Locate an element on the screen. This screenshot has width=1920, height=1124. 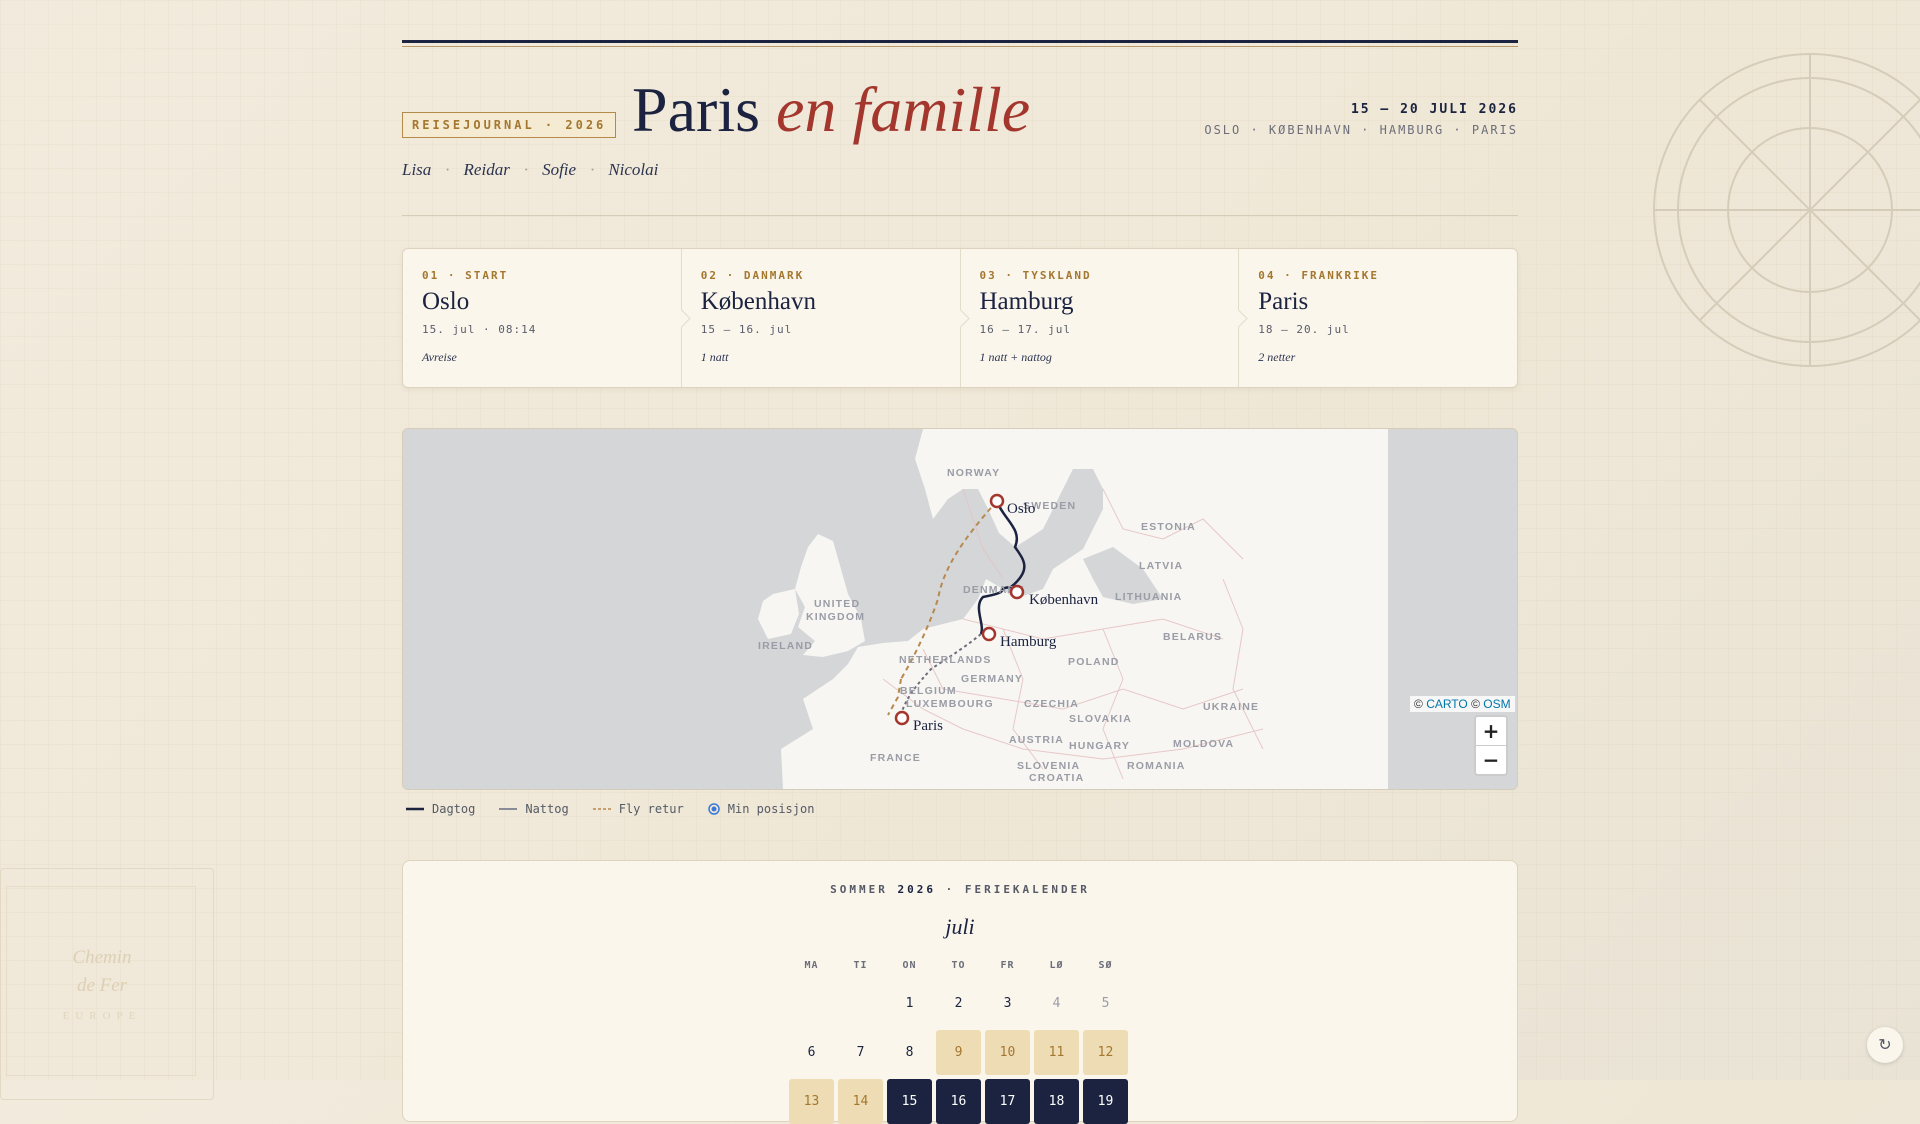
traveller-name: Sofie is located at coordinates (559, 169).